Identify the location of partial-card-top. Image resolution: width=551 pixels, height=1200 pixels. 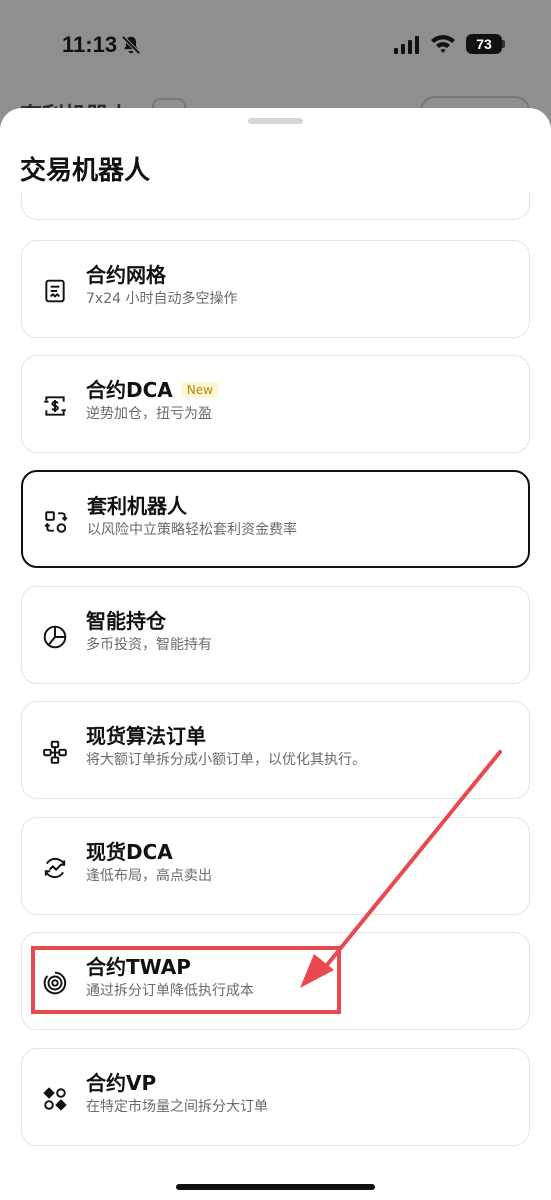
(275, 206).